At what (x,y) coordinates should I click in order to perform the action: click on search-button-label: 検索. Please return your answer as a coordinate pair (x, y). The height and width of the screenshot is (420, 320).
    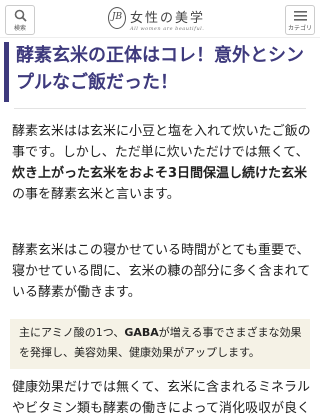
    Looking at the image, I should click on (19, 28).